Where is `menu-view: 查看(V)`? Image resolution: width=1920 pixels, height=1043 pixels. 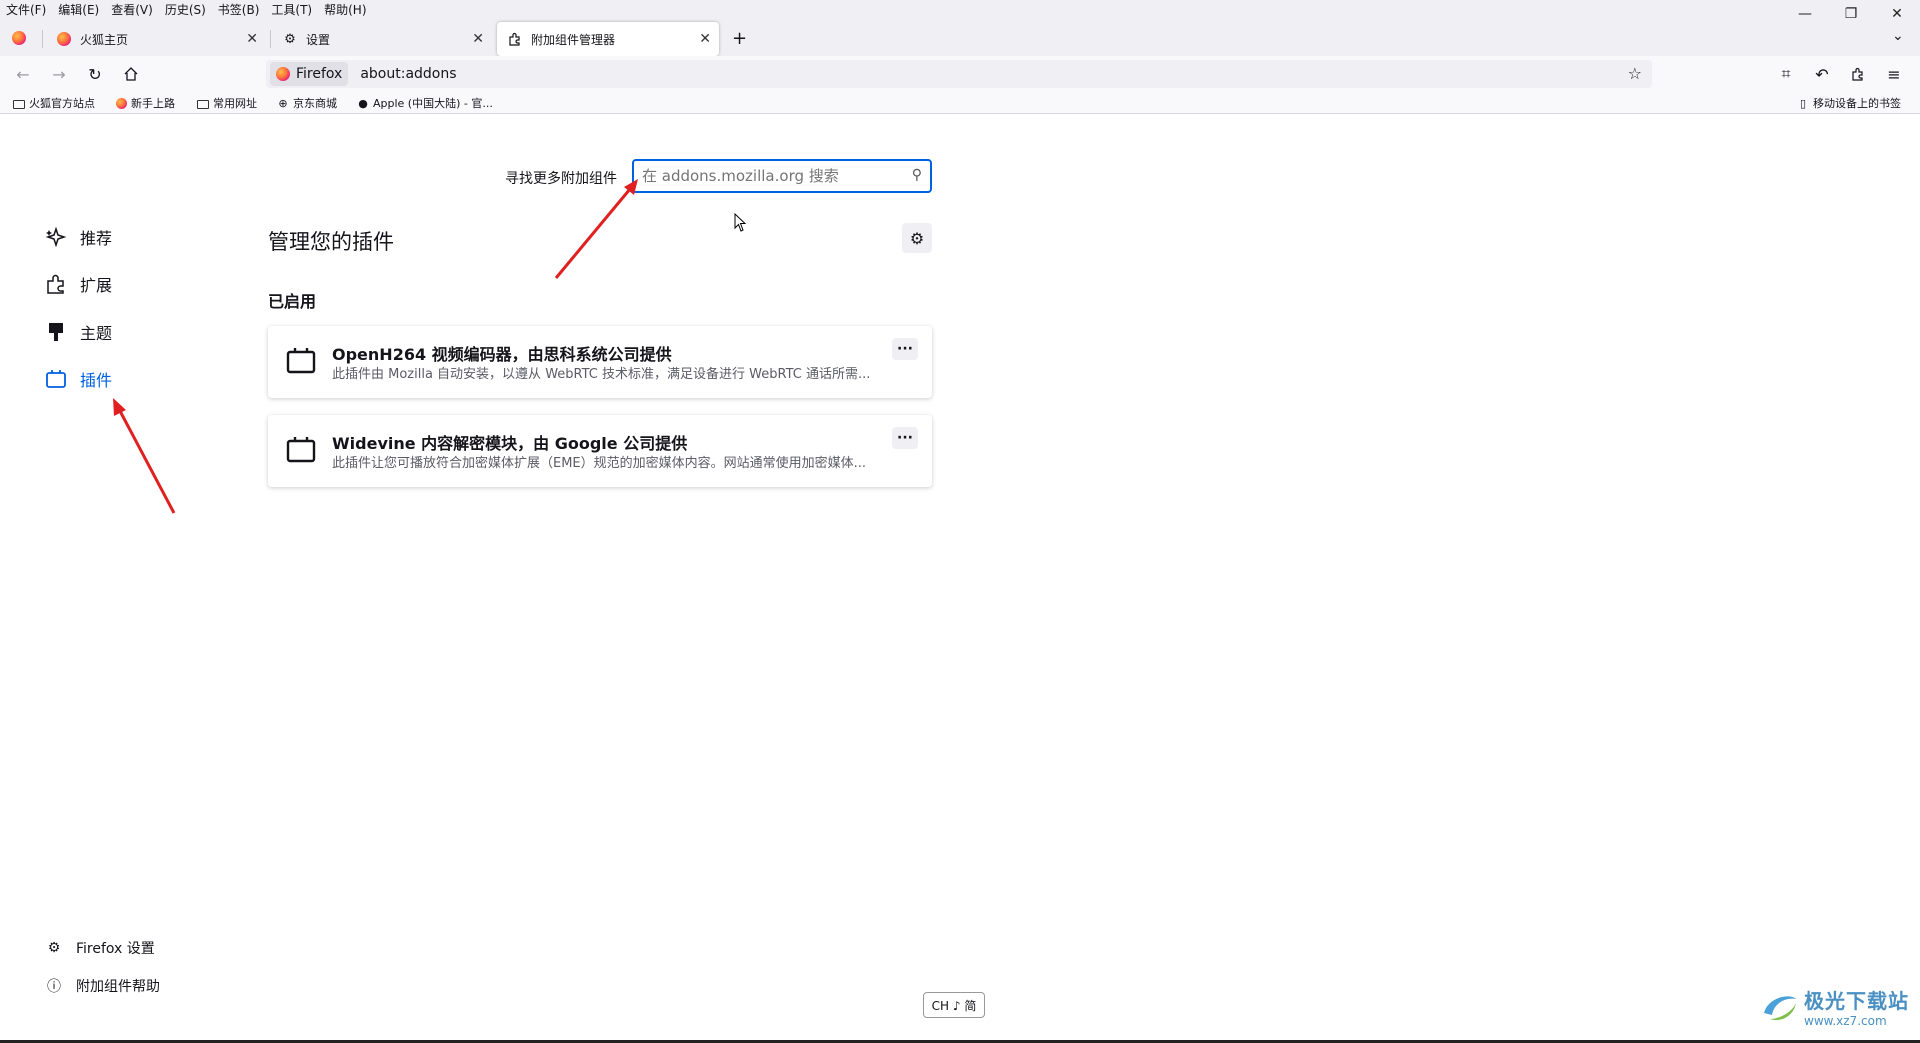
menu-view: 查看(V) is located at coordinates (132, 9).